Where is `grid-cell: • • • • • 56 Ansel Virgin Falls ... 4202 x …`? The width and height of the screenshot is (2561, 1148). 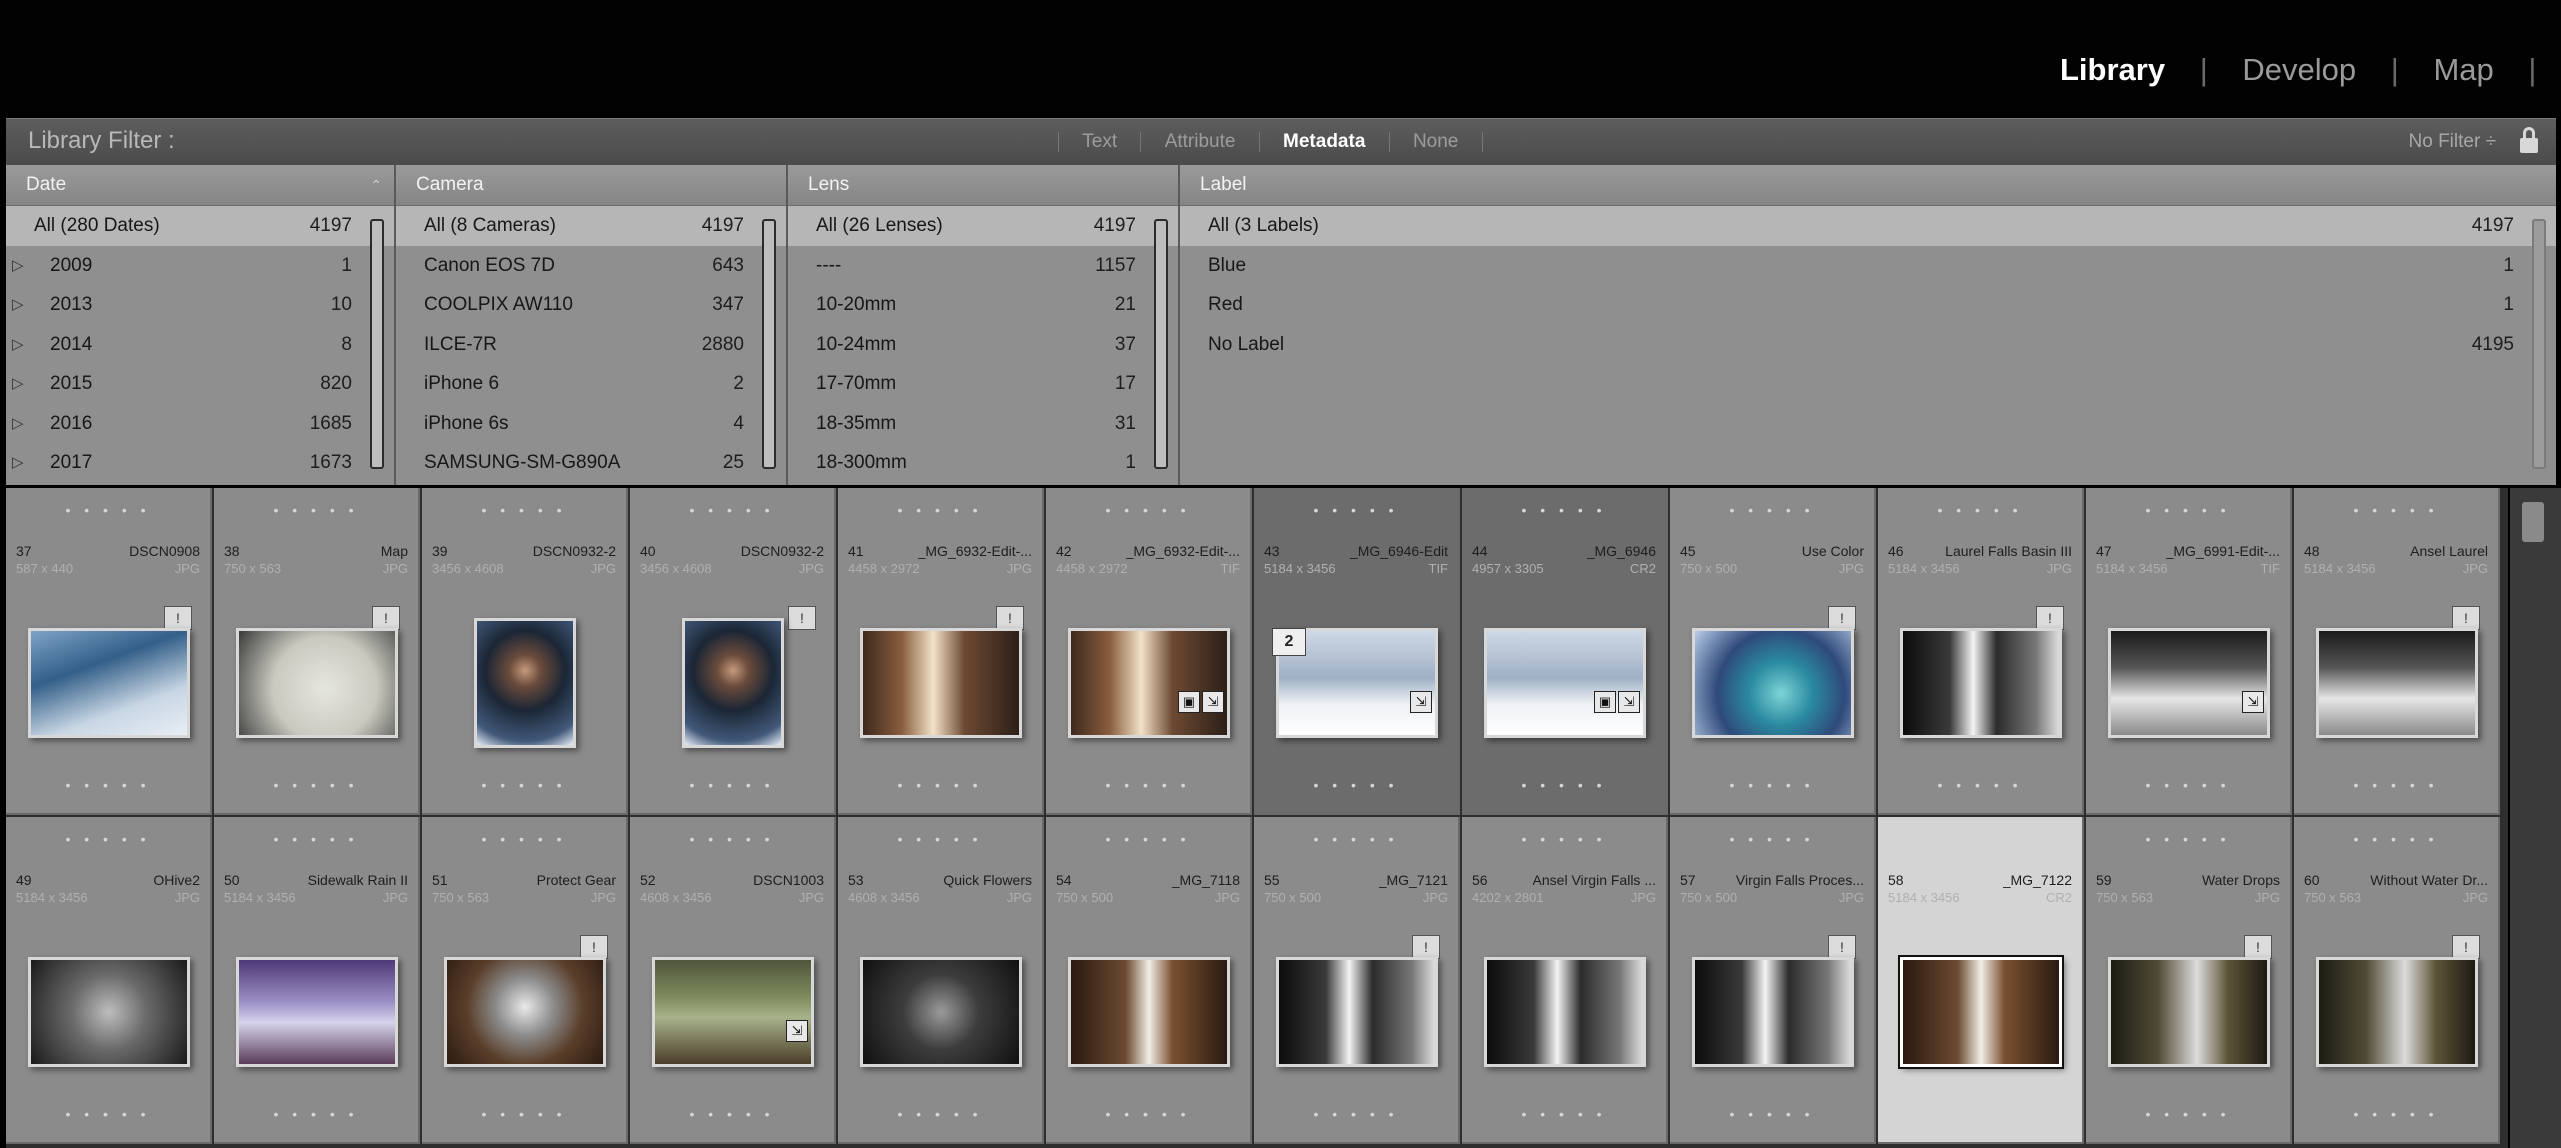 grid-cell: • • • • • 56 Ansel Virgin Falls ... 4202 x … is located at coordinates (1565, 980).